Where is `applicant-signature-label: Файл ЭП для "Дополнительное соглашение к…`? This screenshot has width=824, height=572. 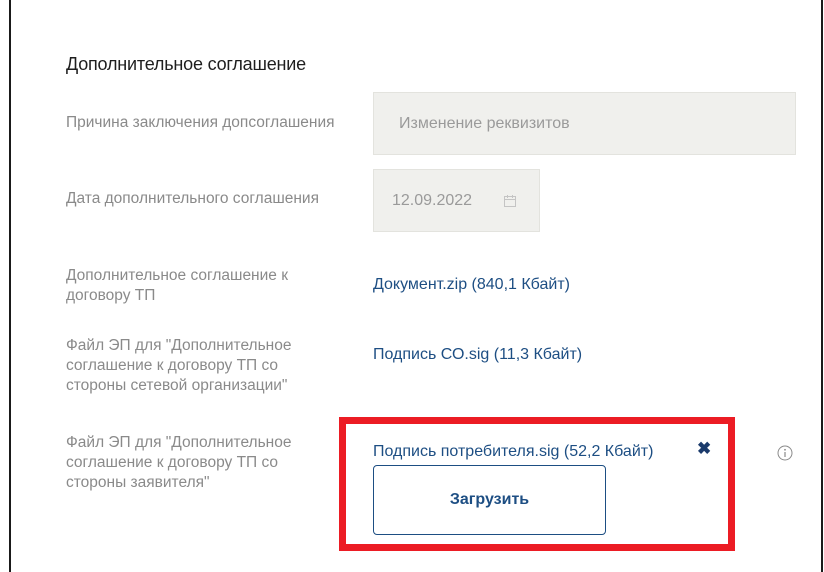
applicant-signature-label: Файл ЭП для "Дополнительное соглашение к… is located at coordinates (179, 462).